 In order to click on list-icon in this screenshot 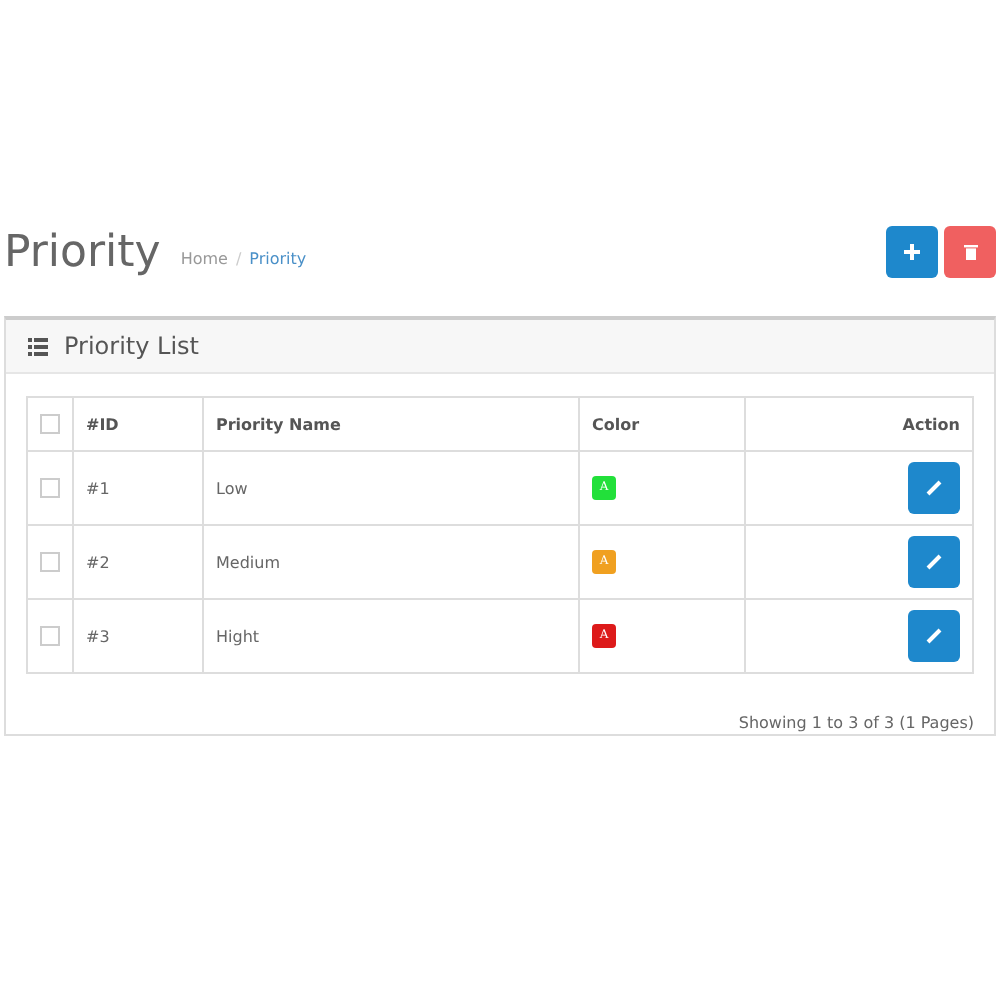, I will do `click(38, 346)`.